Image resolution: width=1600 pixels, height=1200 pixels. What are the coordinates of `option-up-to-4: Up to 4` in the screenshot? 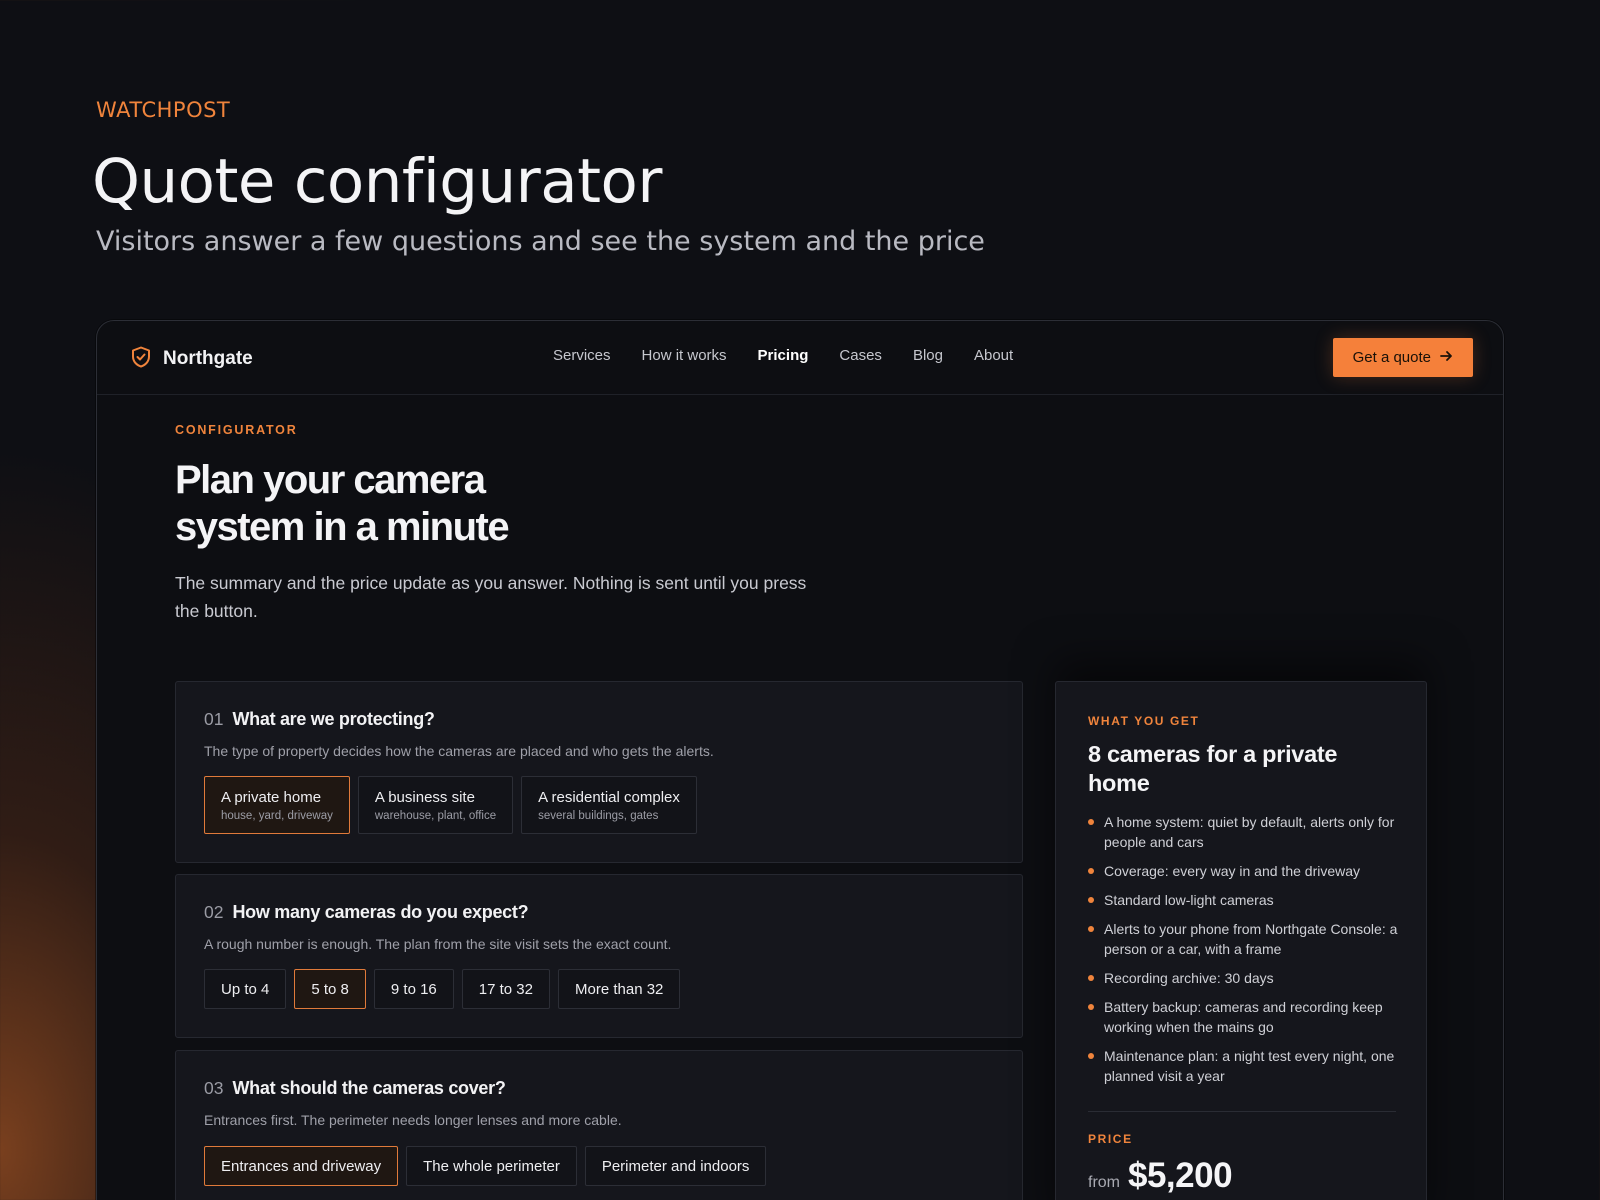 It's located at (245, 989).